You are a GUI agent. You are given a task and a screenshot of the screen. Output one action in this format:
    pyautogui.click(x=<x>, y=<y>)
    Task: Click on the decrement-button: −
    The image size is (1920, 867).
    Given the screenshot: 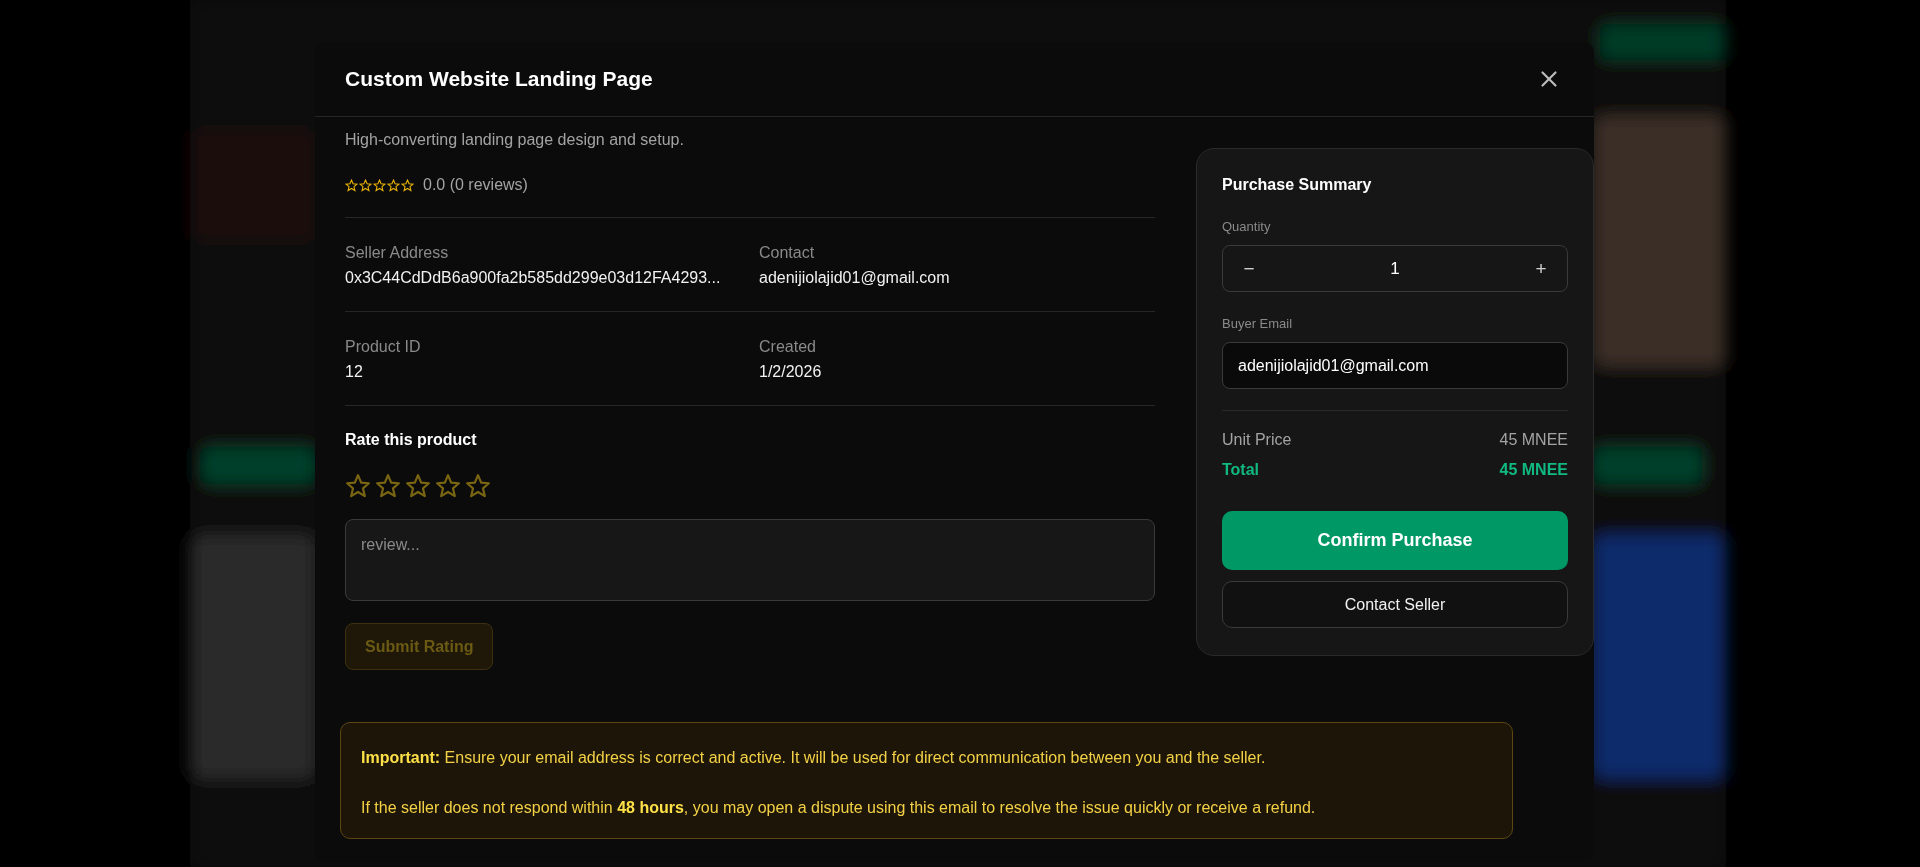 What is the action you would take?
    pyautogui.click(x=1249, y=268)
    